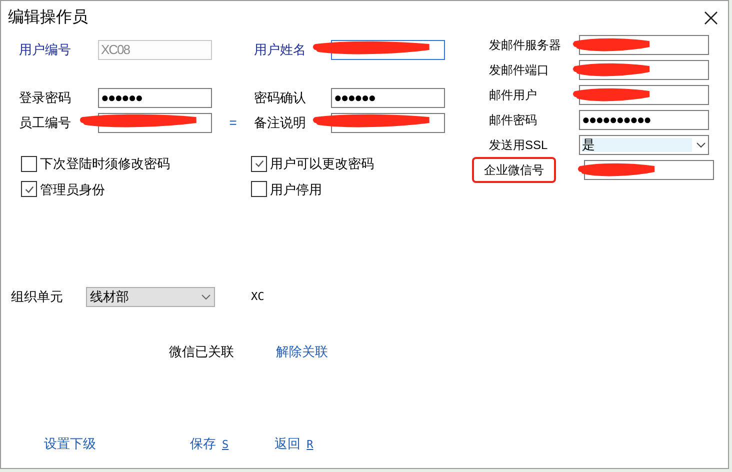 This screenshot has width=732, height=472. What do you see at coordinates (233, 123) in the screenshot?
I see `equals-sign: =` at bounding box center [233, 123].